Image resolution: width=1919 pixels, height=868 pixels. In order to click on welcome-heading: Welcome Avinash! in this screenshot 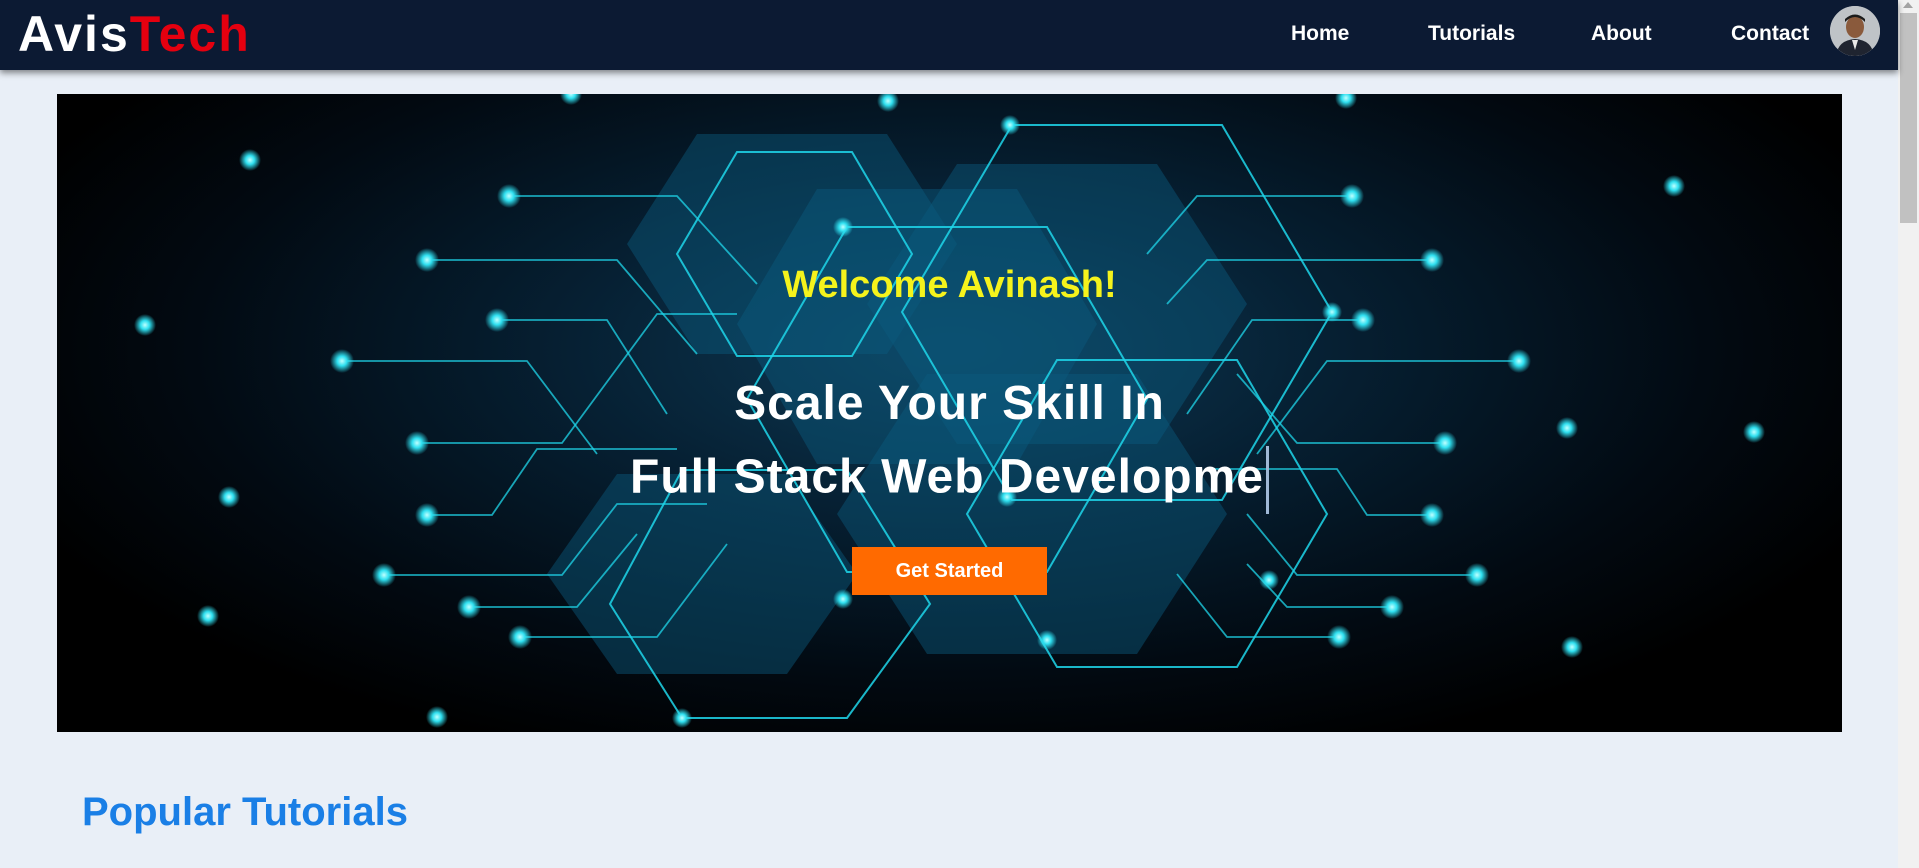, I will do `click(949, 285)`.